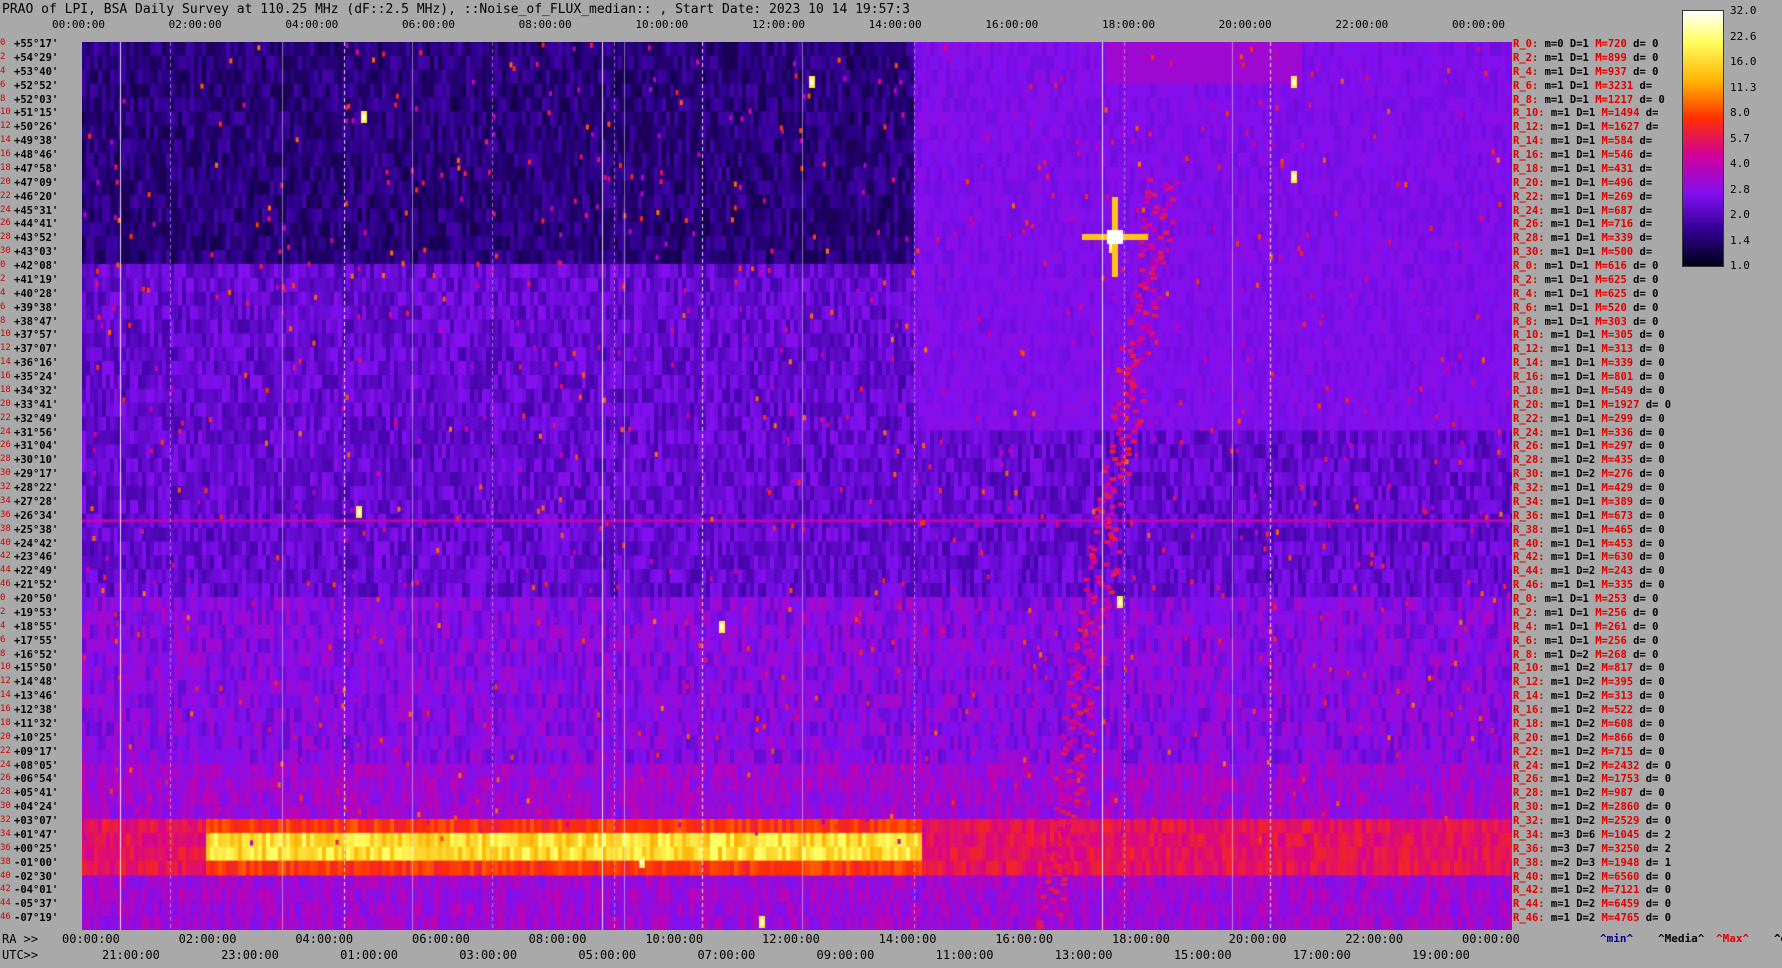  I want to click on beam-index-label: 24, so click(5, 764).